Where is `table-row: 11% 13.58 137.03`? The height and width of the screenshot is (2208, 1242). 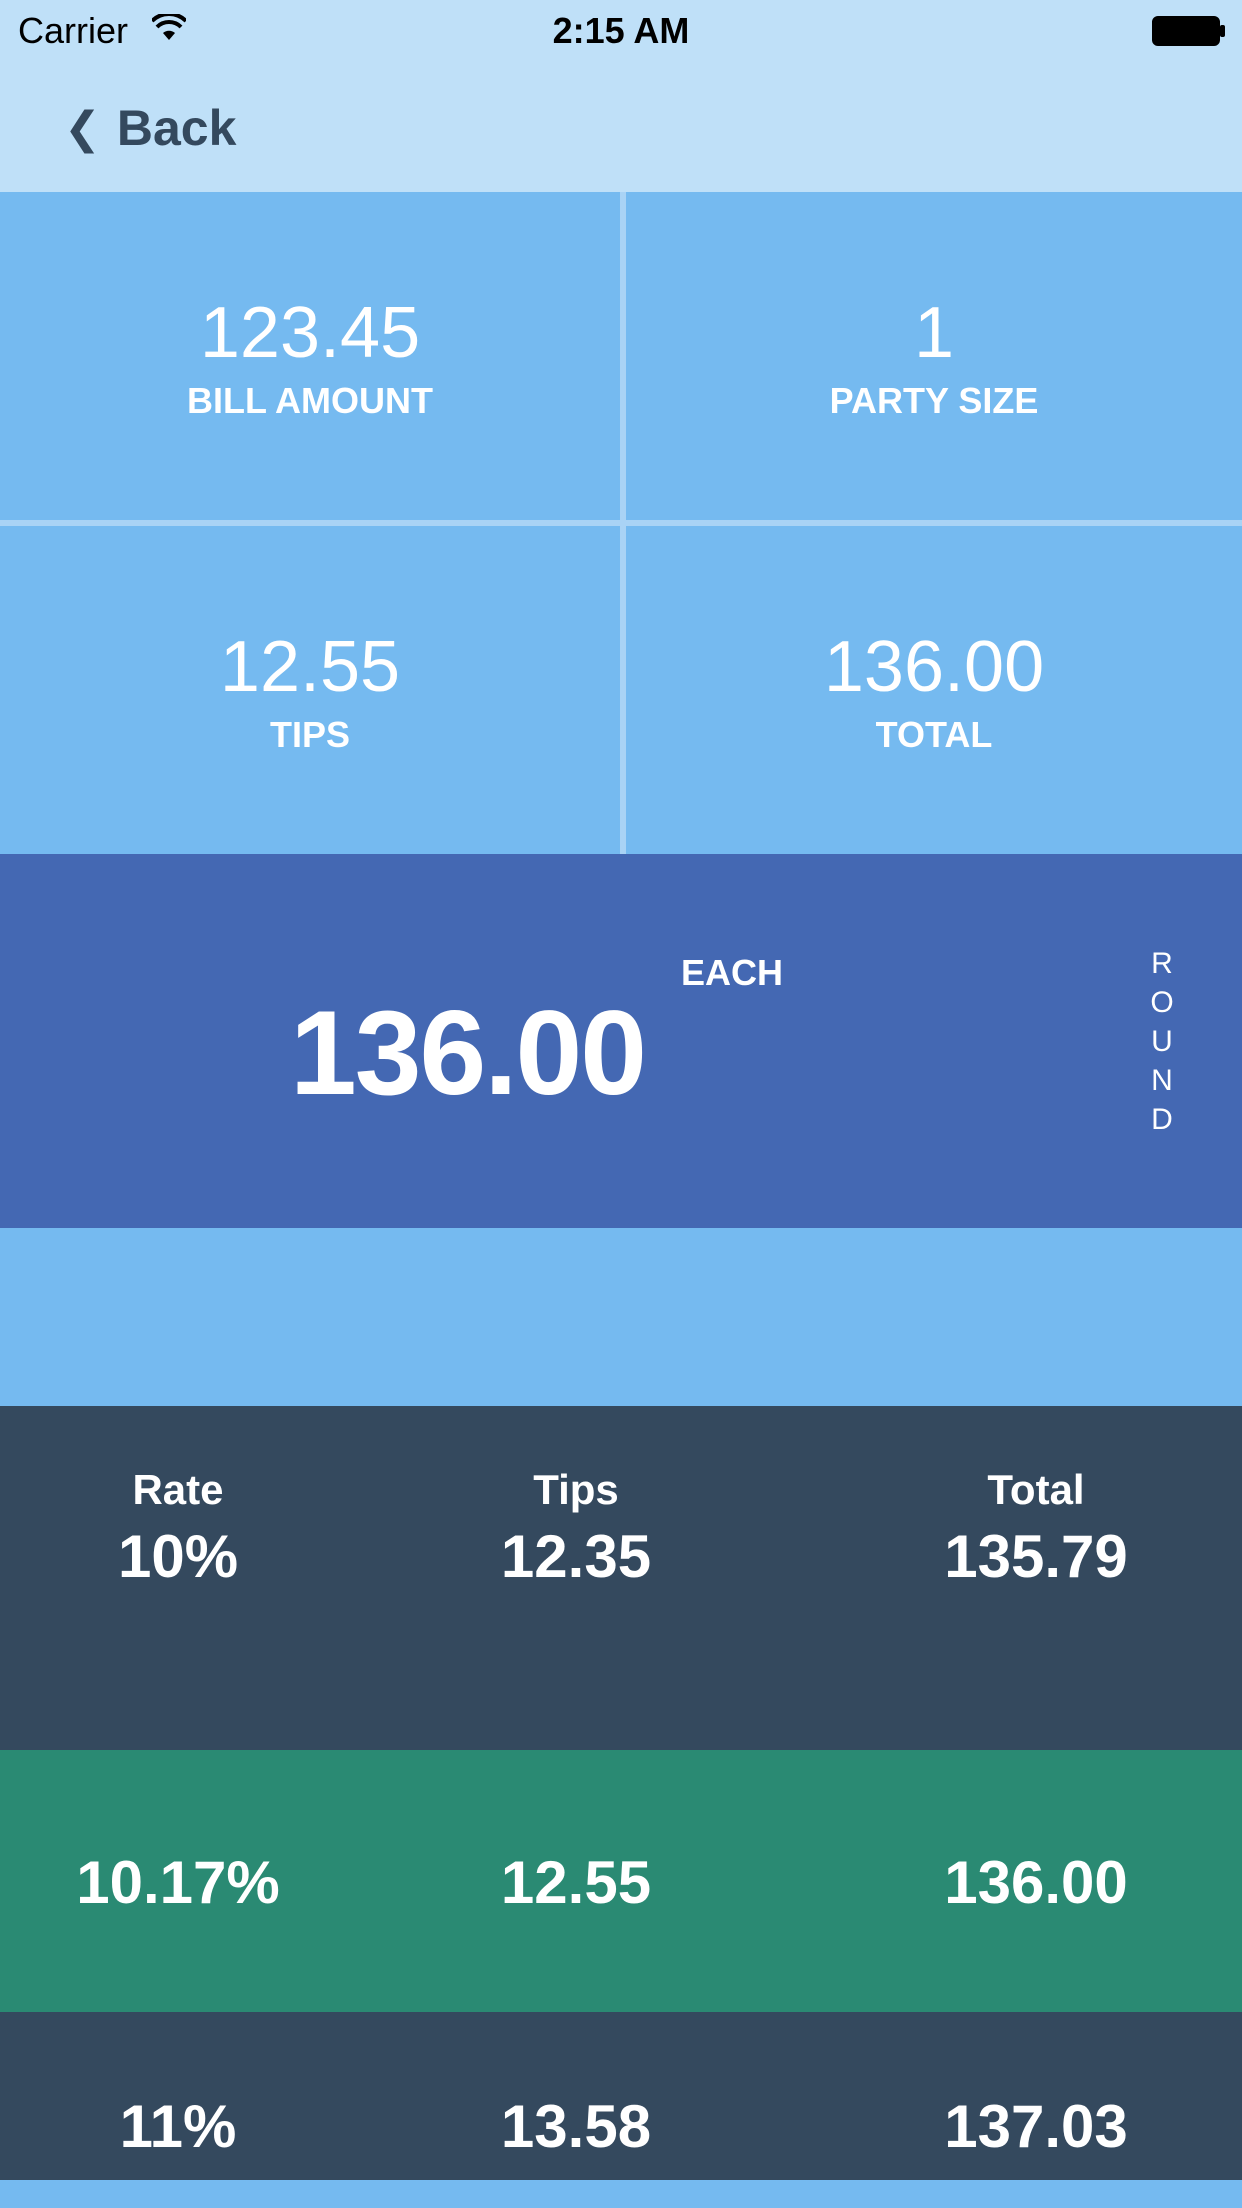 table-row: 11% 13.58 137.03 is located at coordinates (621, 2096).